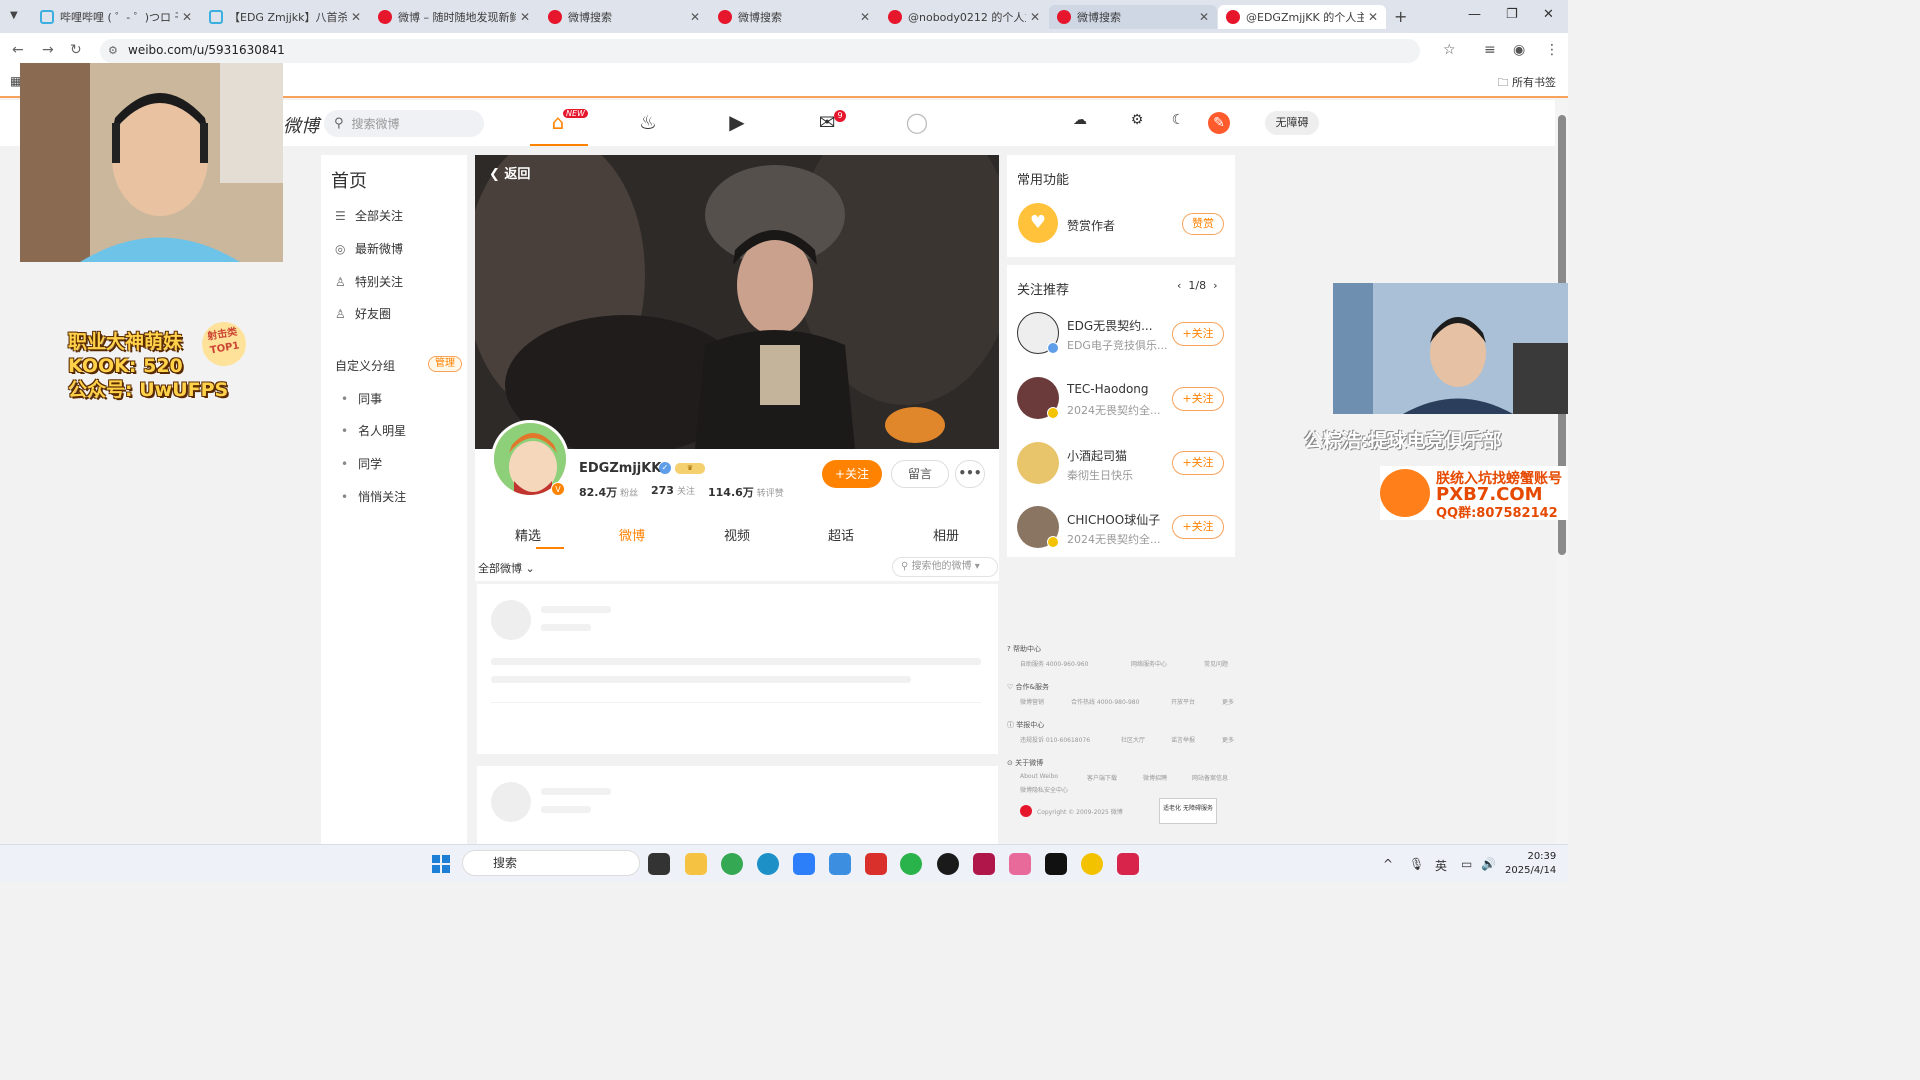 This screenshot has width=1920, height=1080. I want to click on footer-link: 开放平台, so click(1183, 701).